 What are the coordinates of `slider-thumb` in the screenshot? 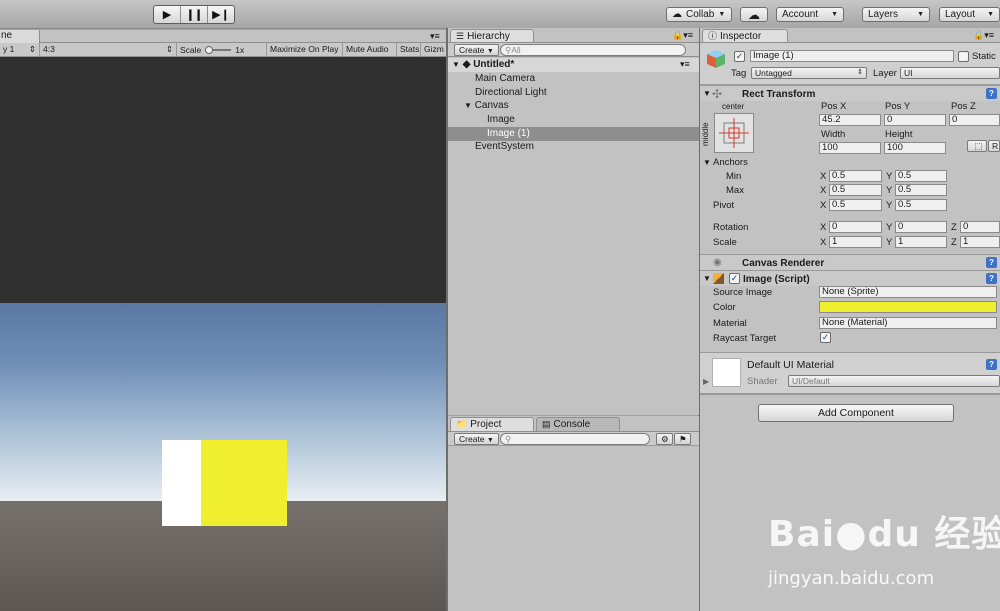 It's located at (209, 50).